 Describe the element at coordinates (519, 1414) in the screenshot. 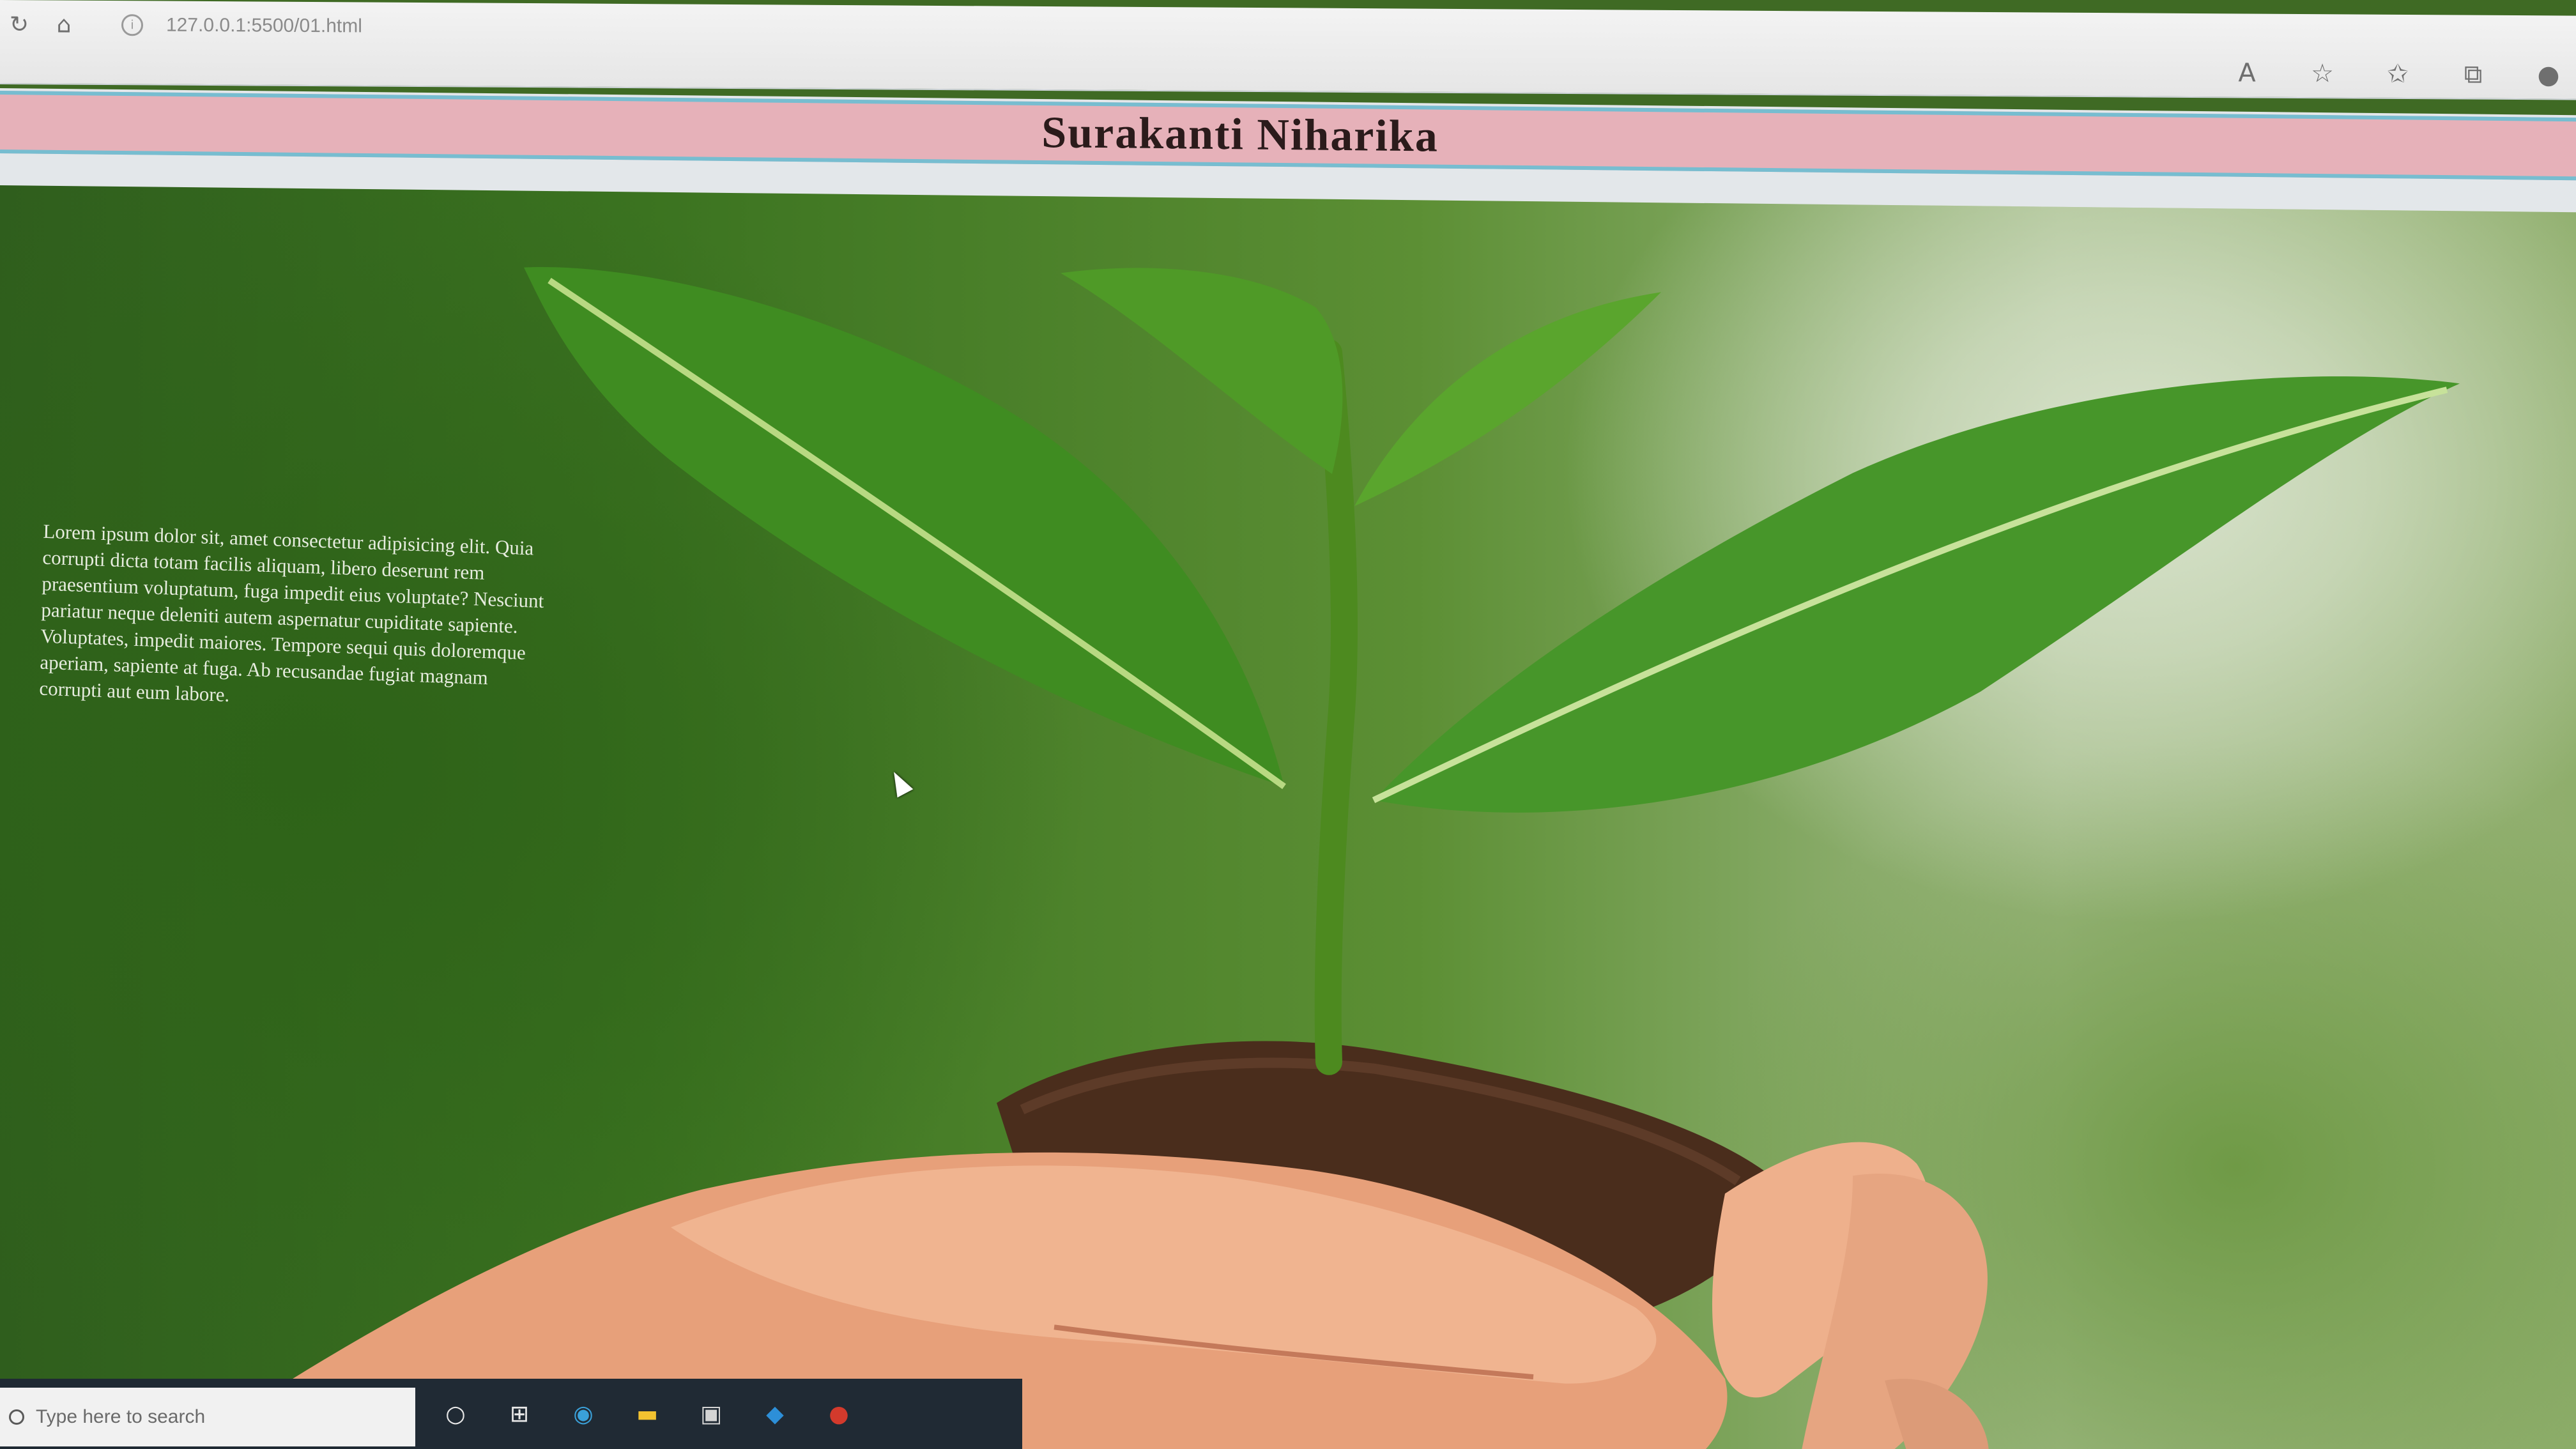

I see `task-view-icon: ⊞` at that location.